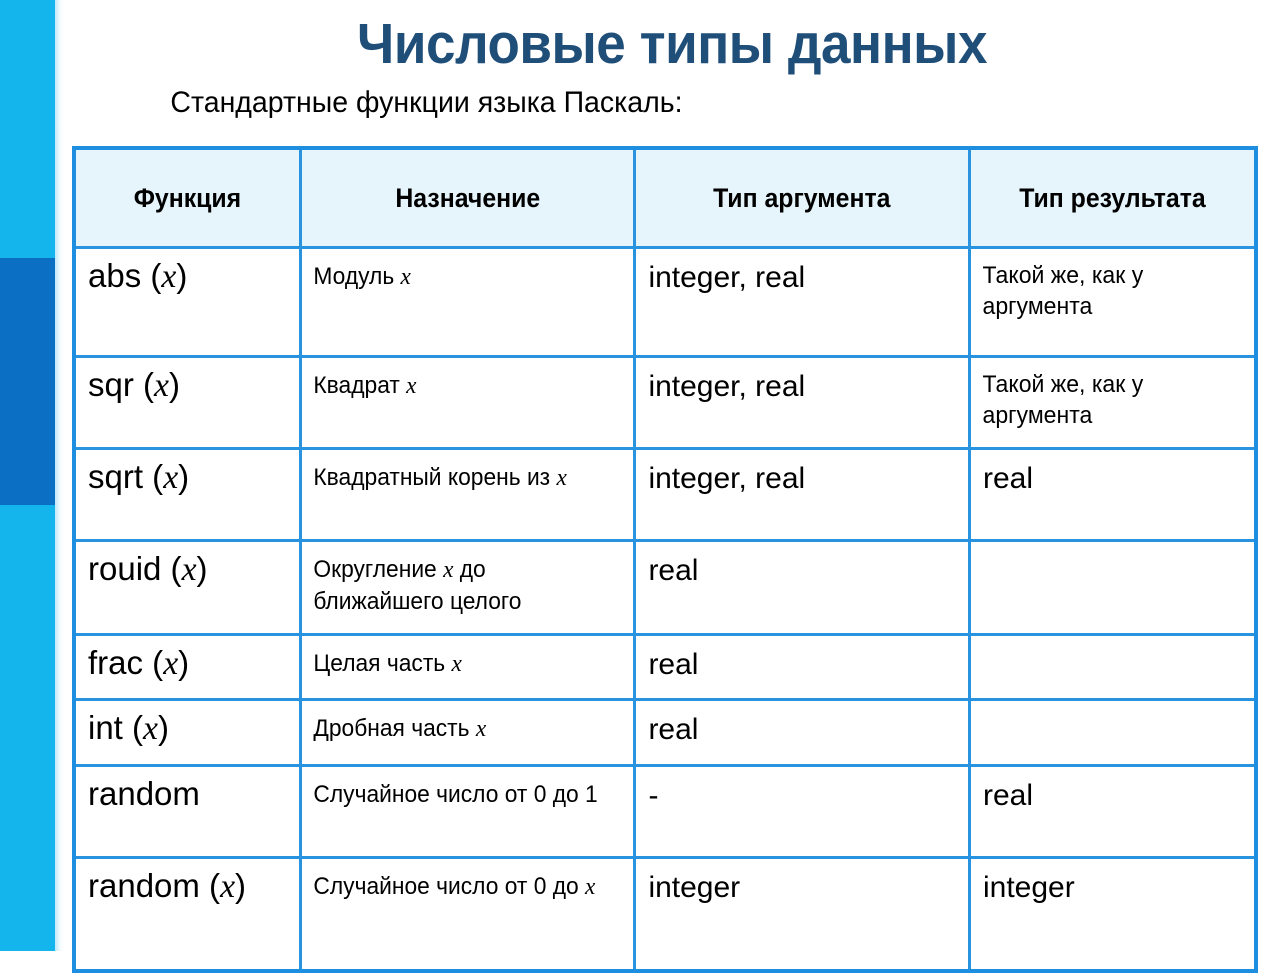 The width and height of the screenshot is (1280, 973). Describe the element at coordinates (27, 381) in the screenshot. I see `left-band-accent-block` at that location.